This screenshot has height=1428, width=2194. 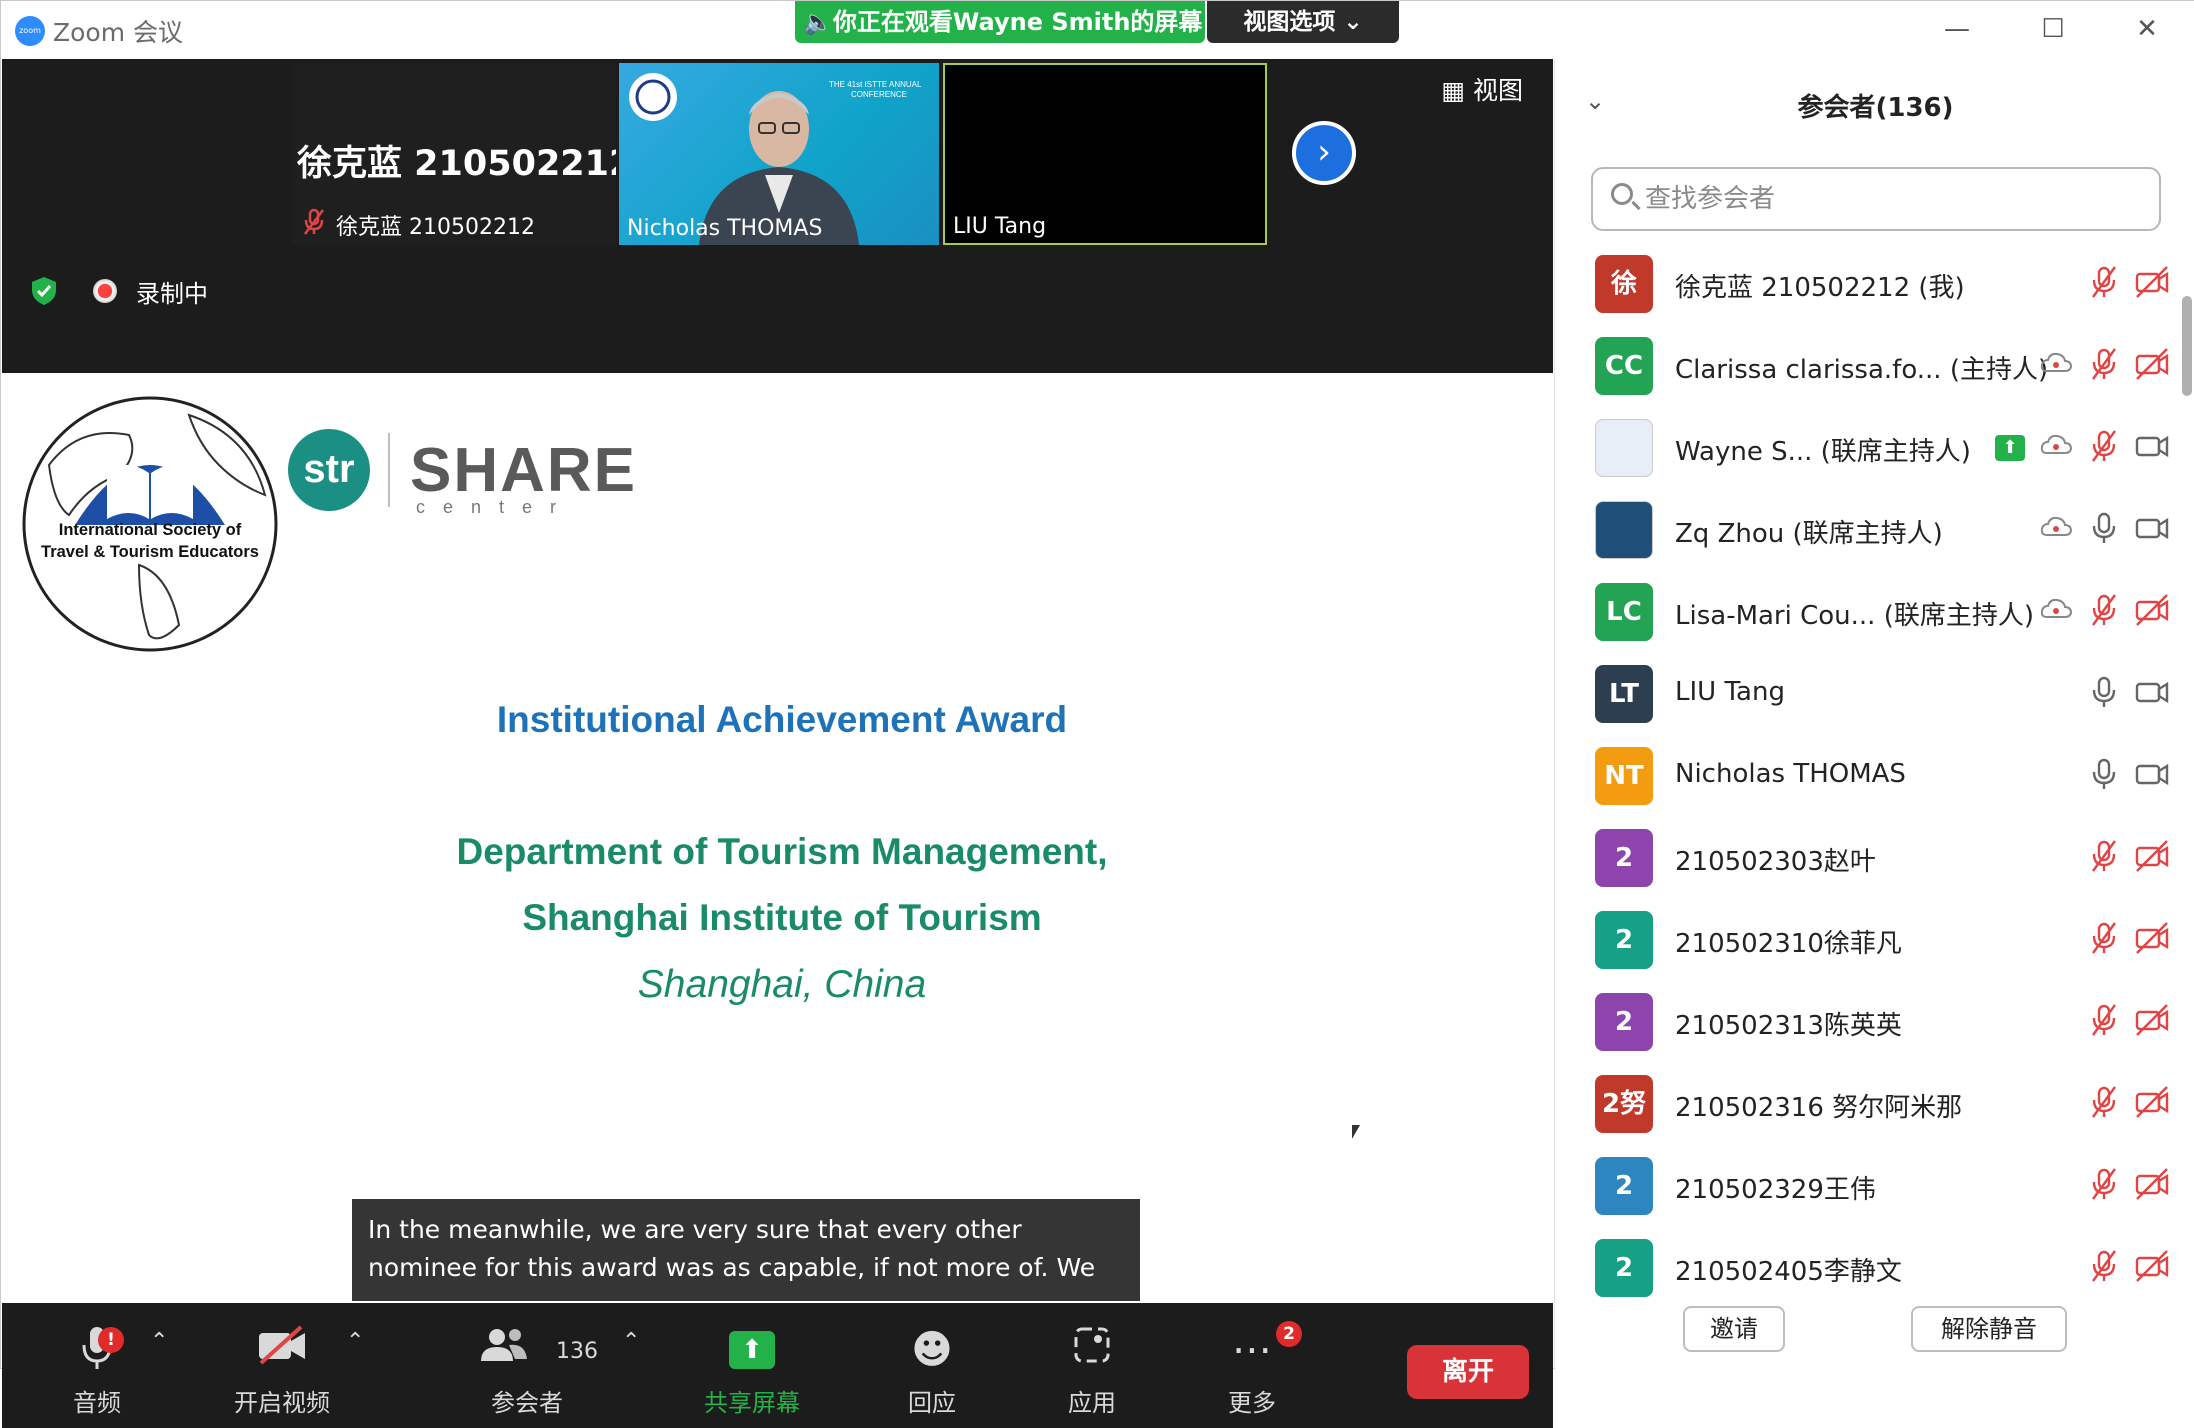 What do you see at coordinates (504, 1350) in the screenshot?
I see `participants-icon` at bounding box center [504, 1350].